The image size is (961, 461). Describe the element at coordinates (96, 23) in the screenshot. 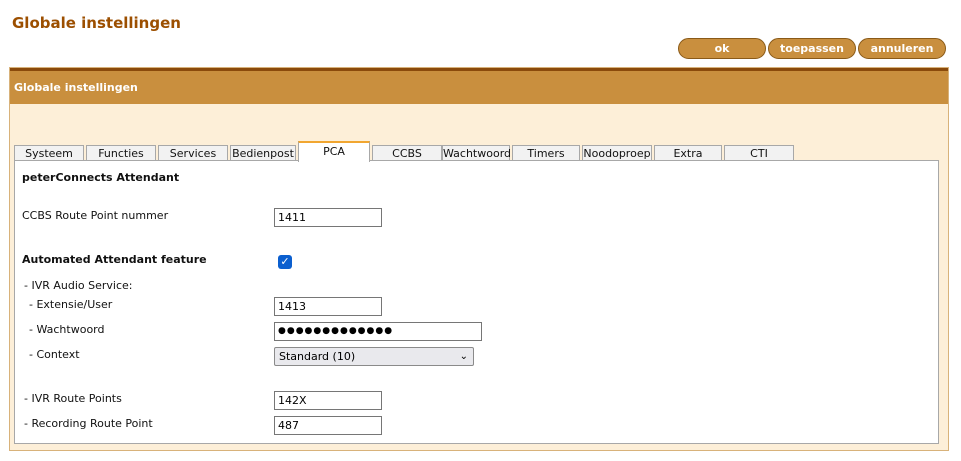

I see `page-title: Globale instellingen` at that location.